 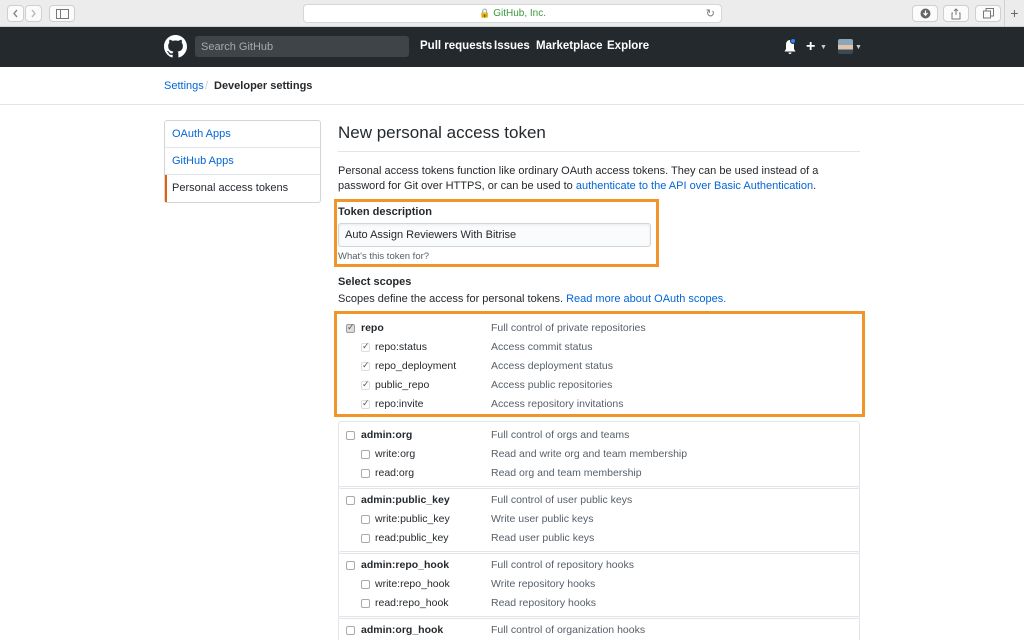 I want to click on scope-description: Read and write org and team membership, so click(x=589, y=454).